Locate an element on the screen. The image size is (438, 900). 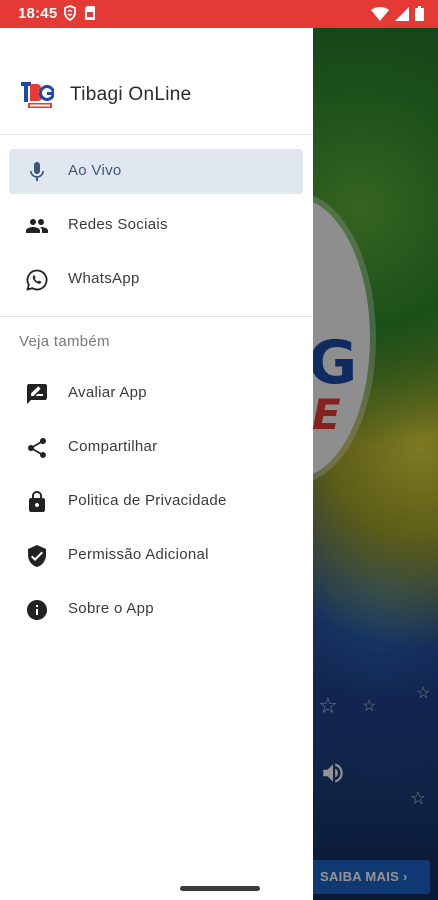
menu-item-label: Redes Sociais is located at coordinates (118, 224).